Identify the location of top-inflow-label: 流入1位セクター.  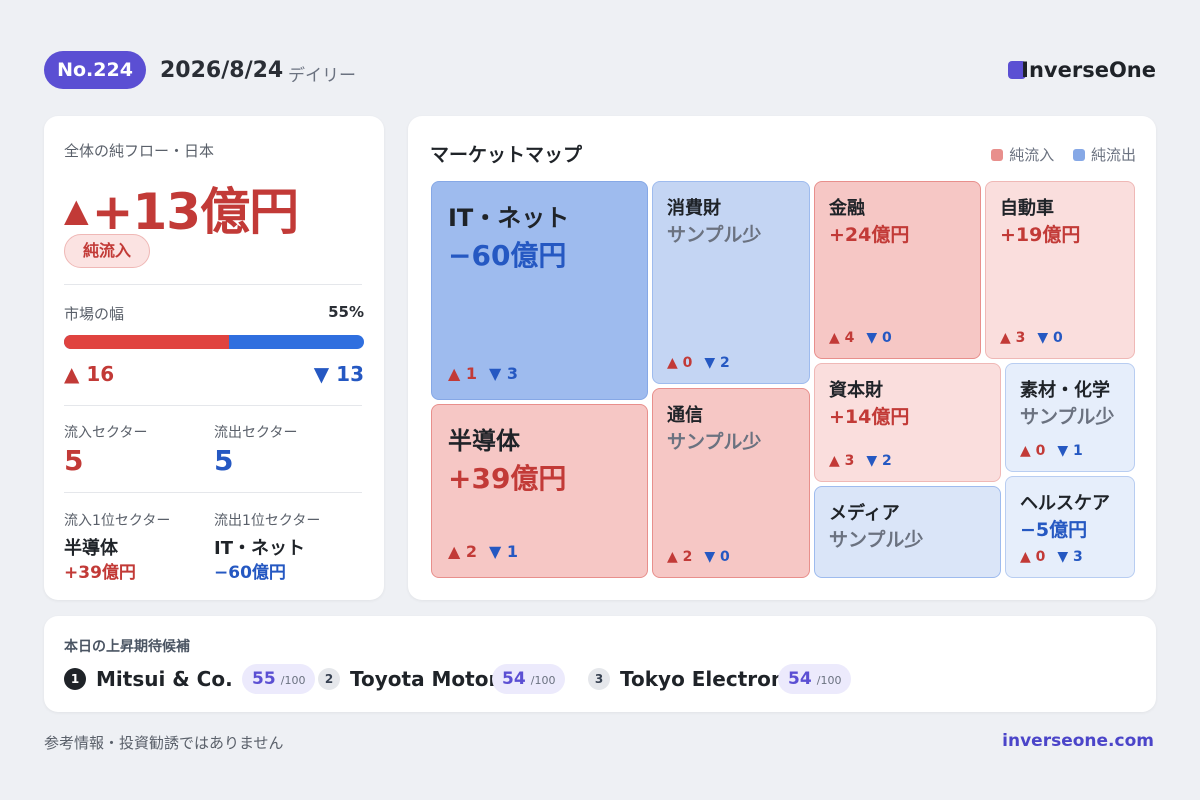
(117, 521).